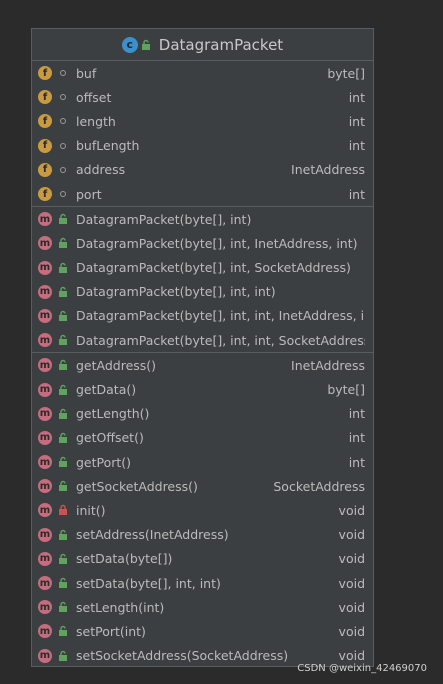  Describe the element at coordinates (202, 365) in the screenshot. I see `method-row: m getAddress() InetAddress` at that location.